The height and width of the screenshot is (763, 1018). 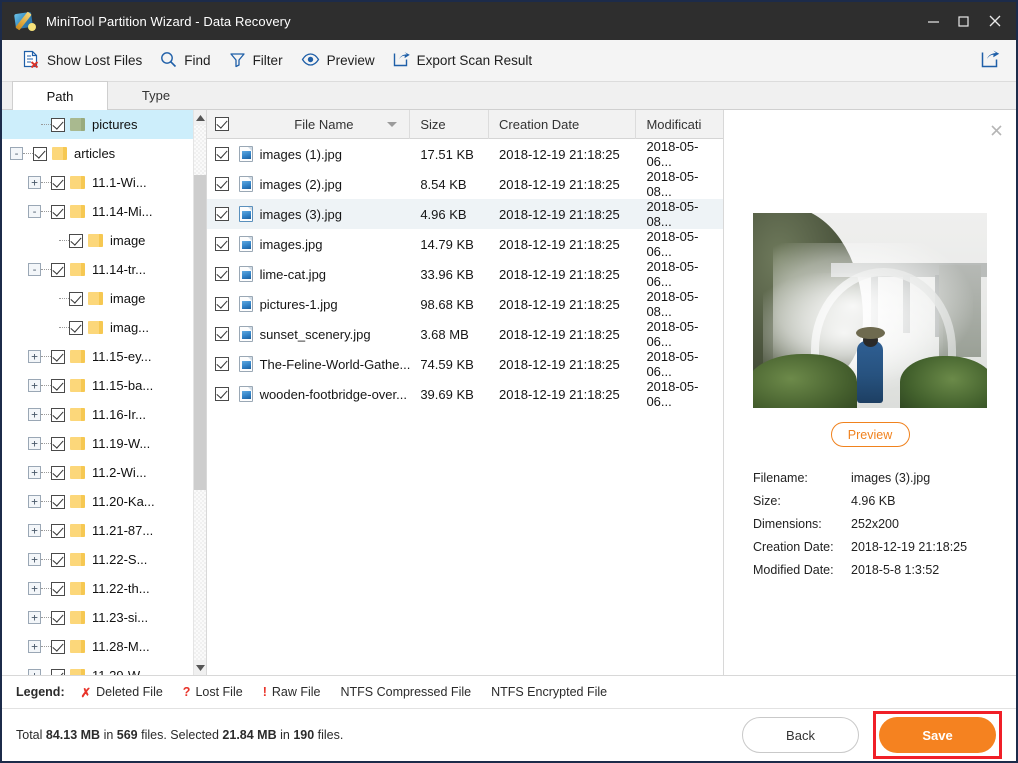 I want to click on toolbar-export-scan-result: Export Scan Result, so click(x=463, y=61).